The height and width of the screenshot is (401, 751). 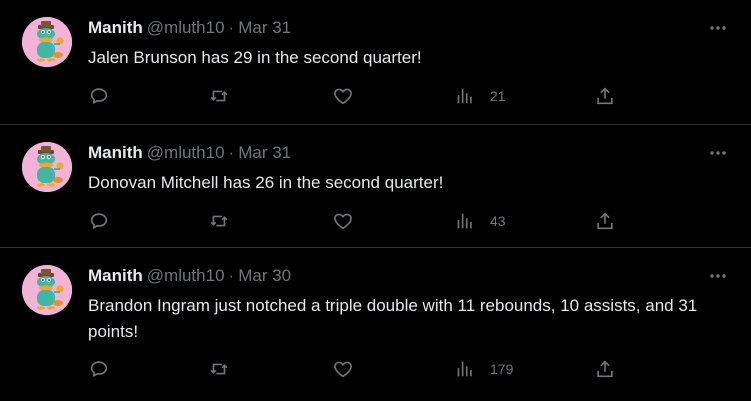 What do you see at coordinates (480, 96) in the screenshot?
I see `views-button: 21` at bounding box center [480, 96].